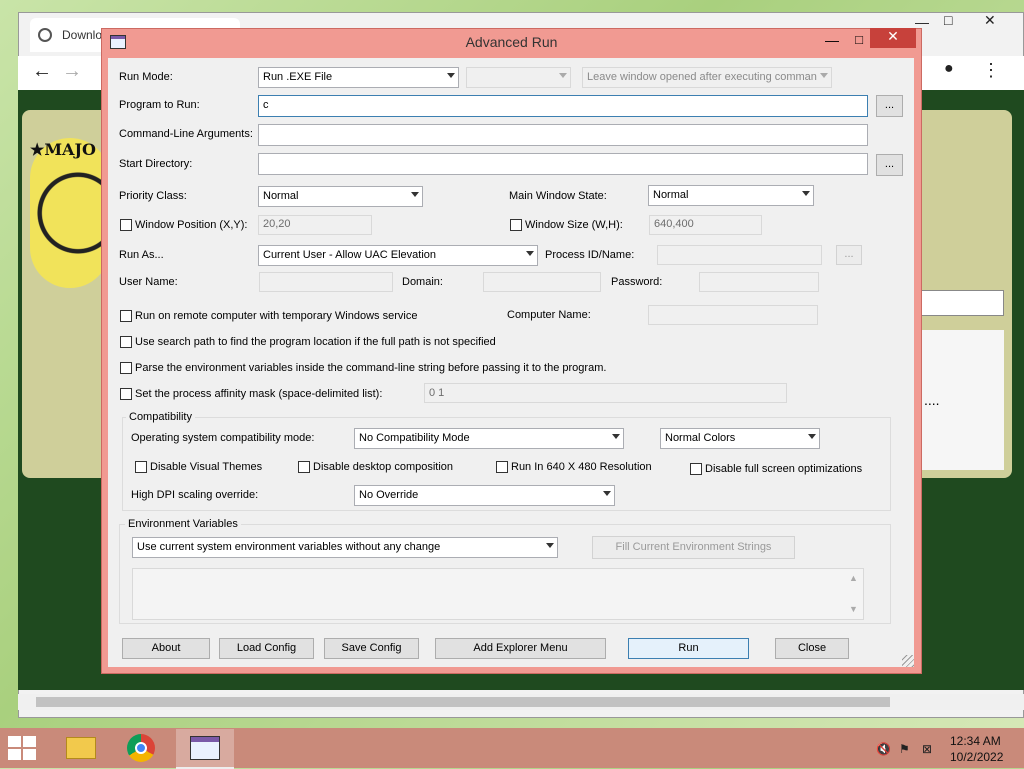 The height and width of the screenshot is (769, 1024). I want to click on env-textarea, so click(498, 594).